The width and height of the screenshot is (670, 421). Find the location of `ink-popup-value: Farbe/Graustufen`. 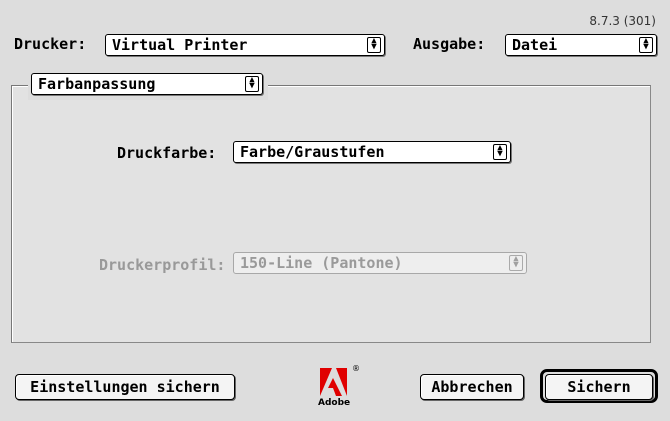

ink-popup-value: Farbe/Graustufen is located at coordinates (312, 152).